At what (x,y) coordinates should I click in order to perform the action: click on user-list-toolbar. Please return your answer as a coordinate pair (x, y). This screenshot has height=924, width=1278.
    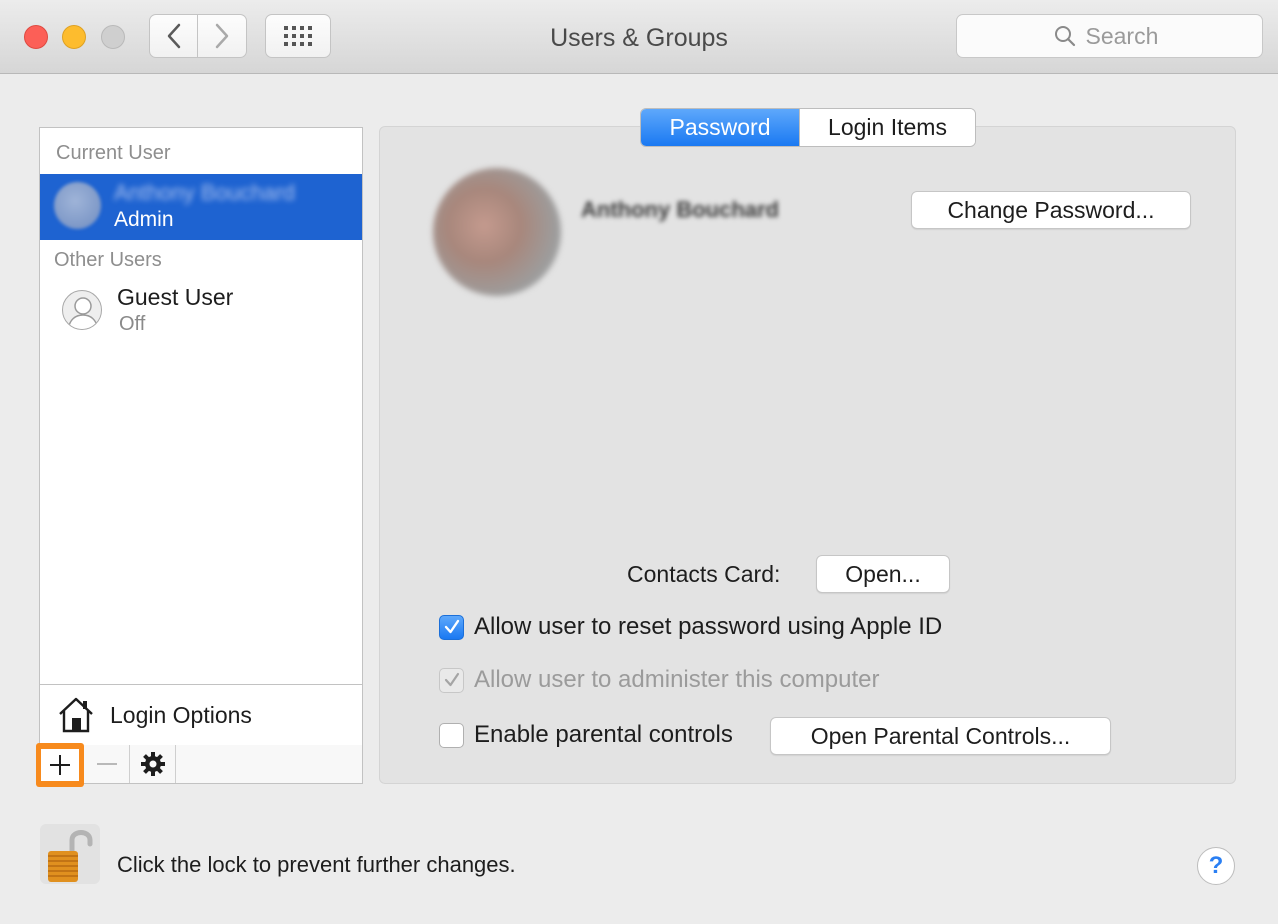
    Looking at the image, I should click on (199, 765).